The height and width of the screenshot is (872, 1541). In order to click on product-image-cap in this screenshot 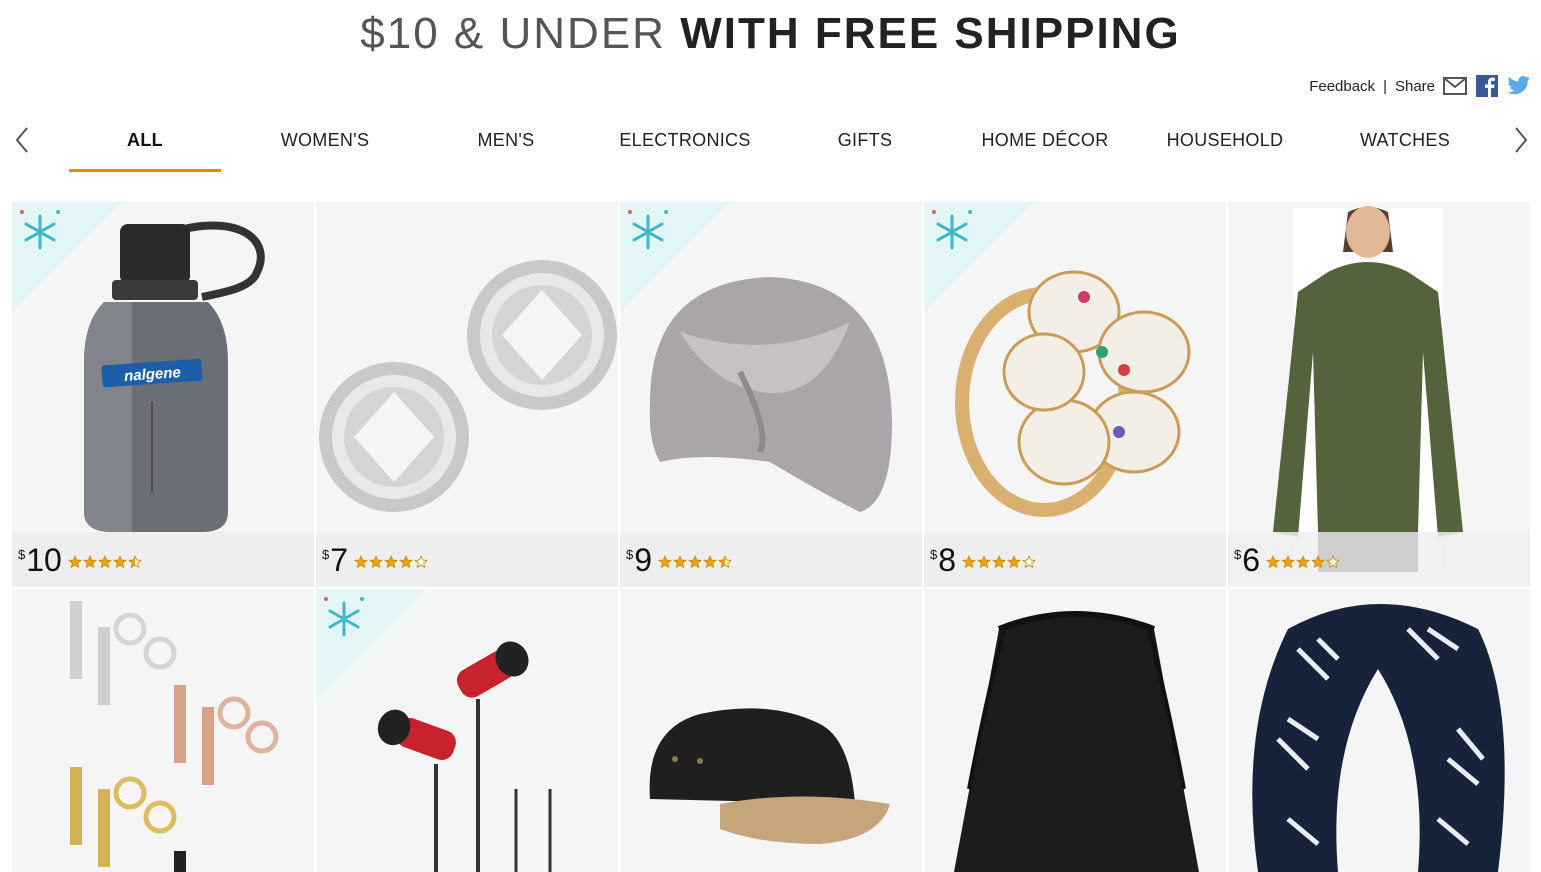, I will do `click(771, 730)`.